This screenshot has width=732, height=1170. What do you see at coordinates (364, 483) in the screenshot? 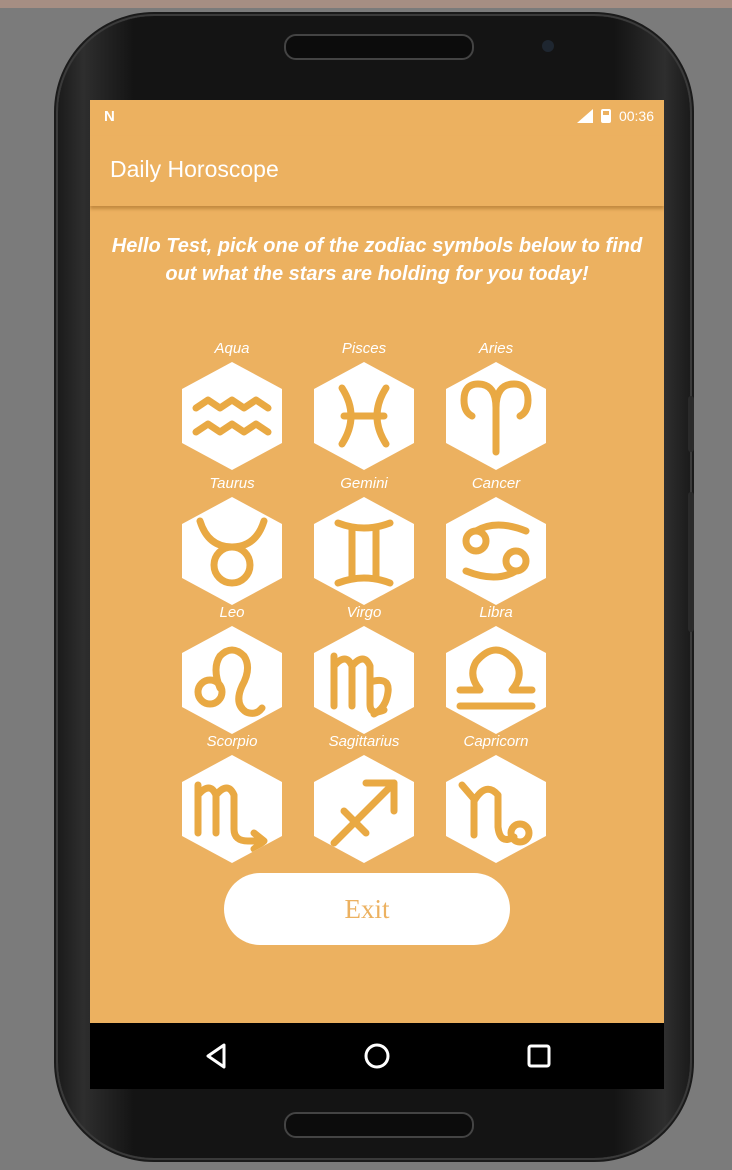
I see `zodiac-label: Gemini` at bounding box center [364, 483].